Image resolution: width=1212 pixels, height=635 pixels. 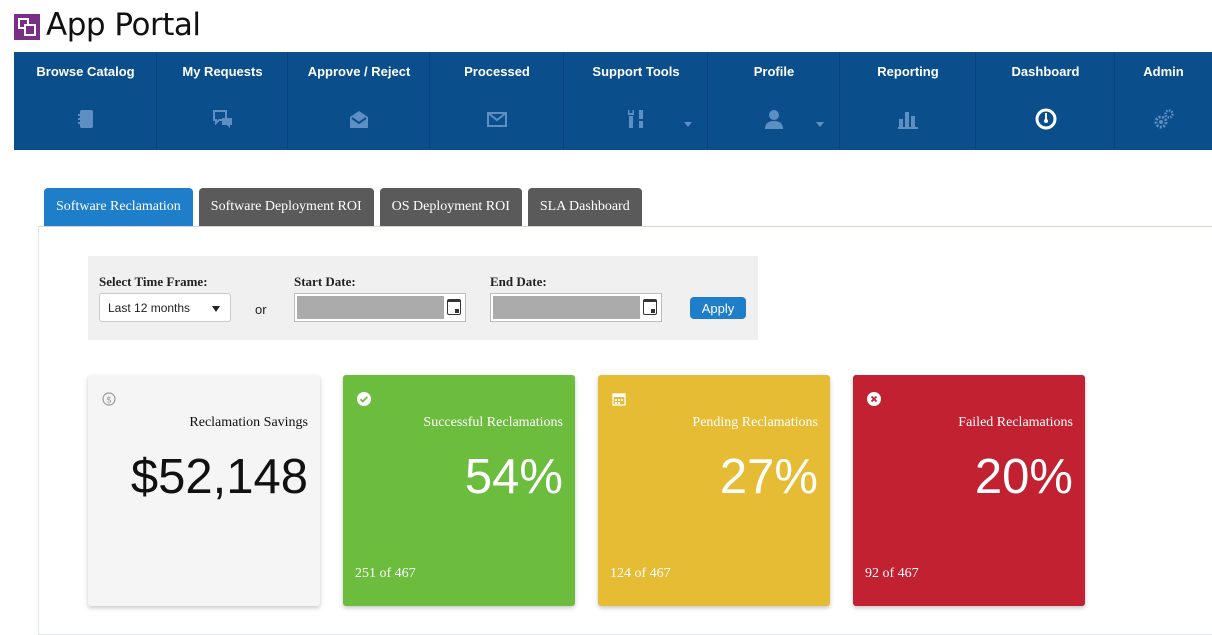 What do you see at coordinates (359, 119) in the screenshot?
I see `open-envelope-icon` at bounding box center [359, 119].